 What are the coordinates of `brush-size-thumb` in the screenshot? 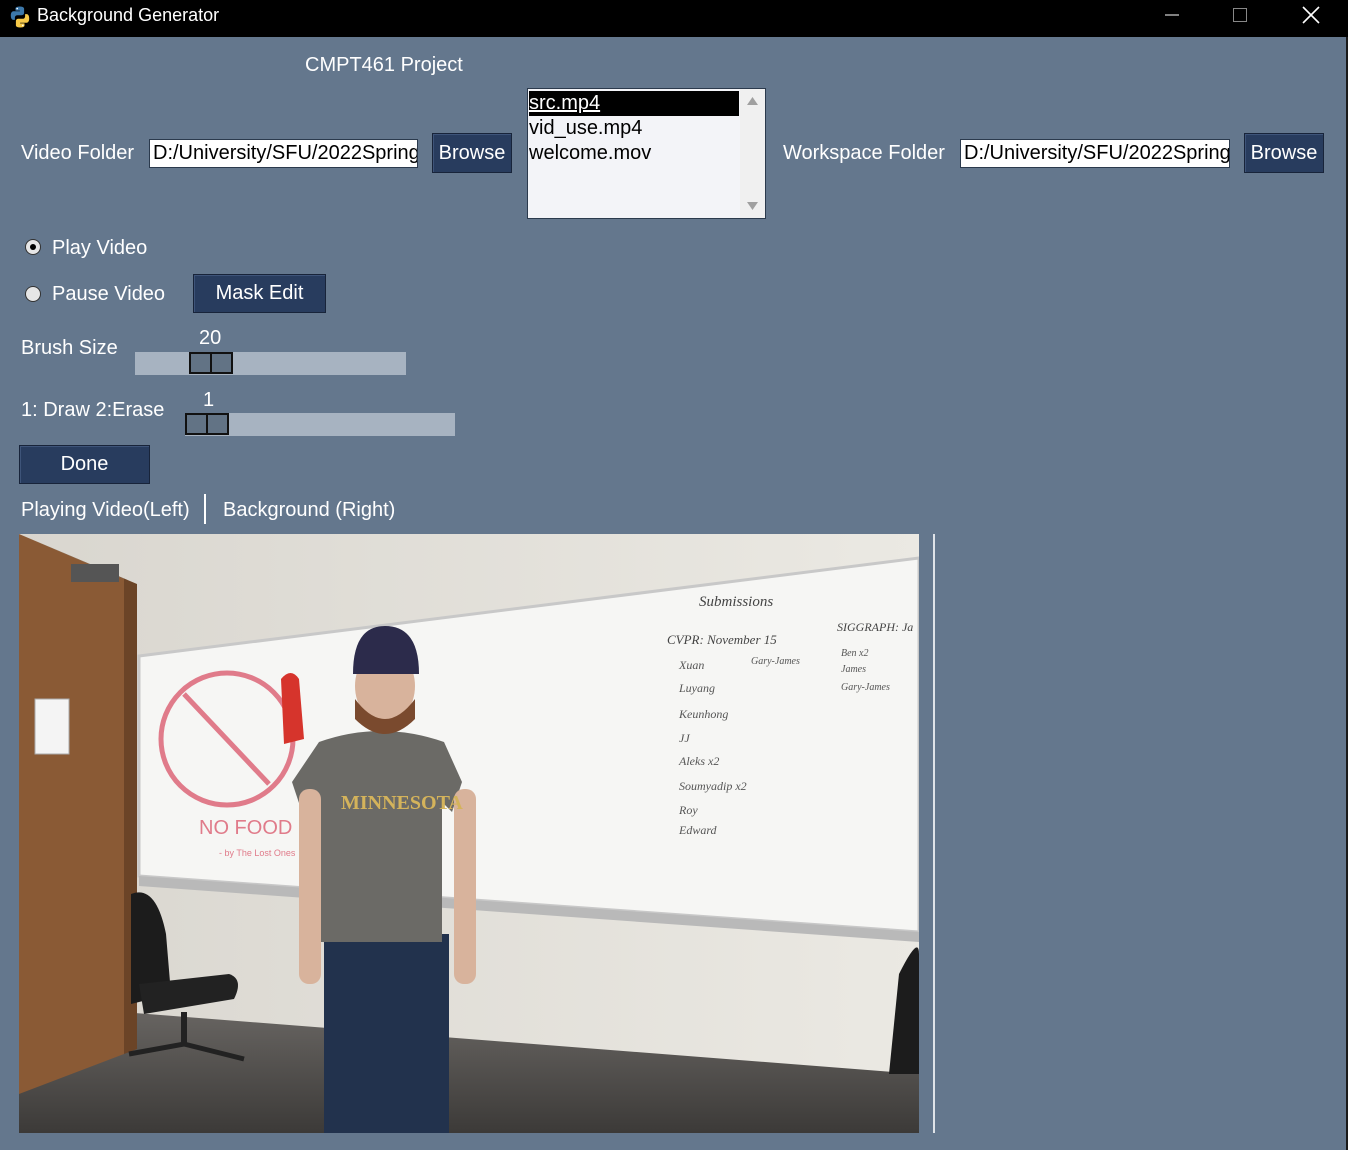 It's located at (211, 363).